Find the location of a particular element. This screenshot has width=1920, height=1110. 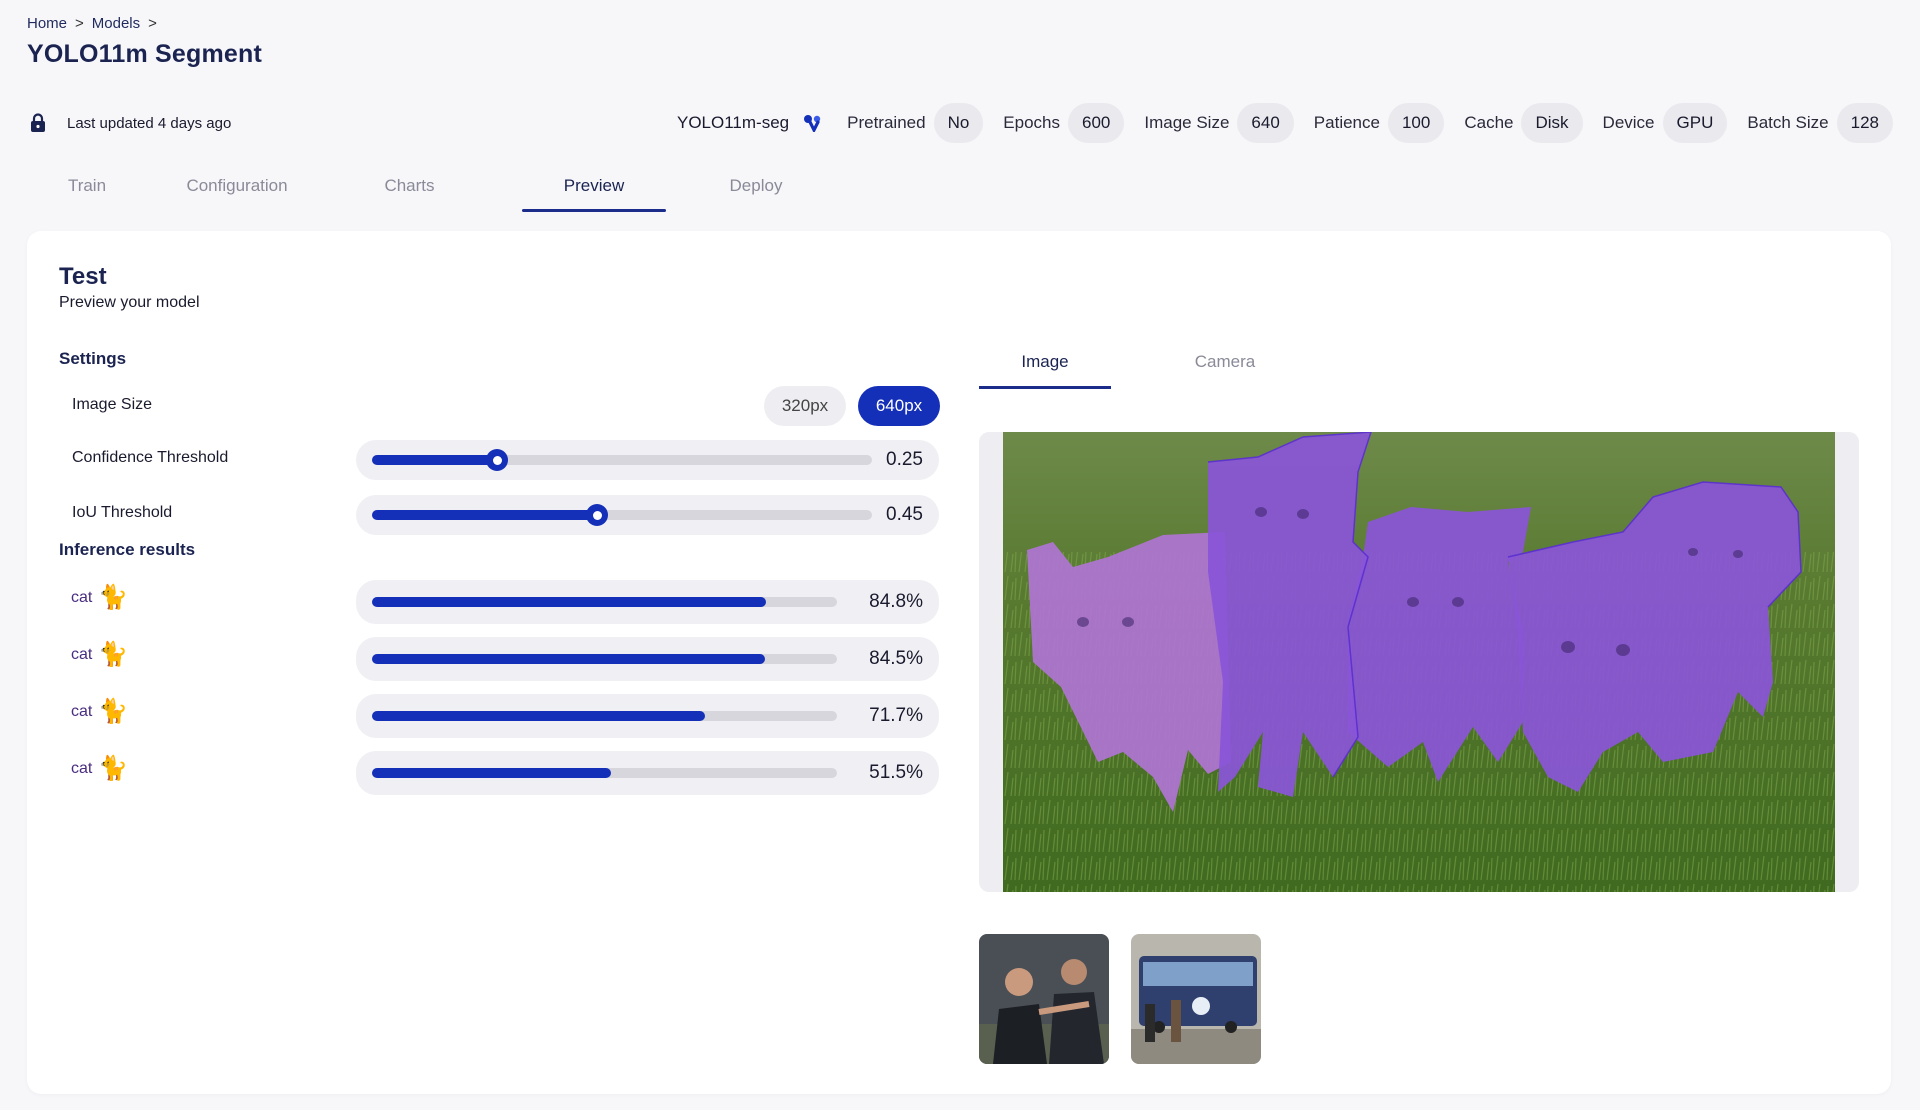

param-pretrained: Pretrained No is located at coordinates (915, 123).